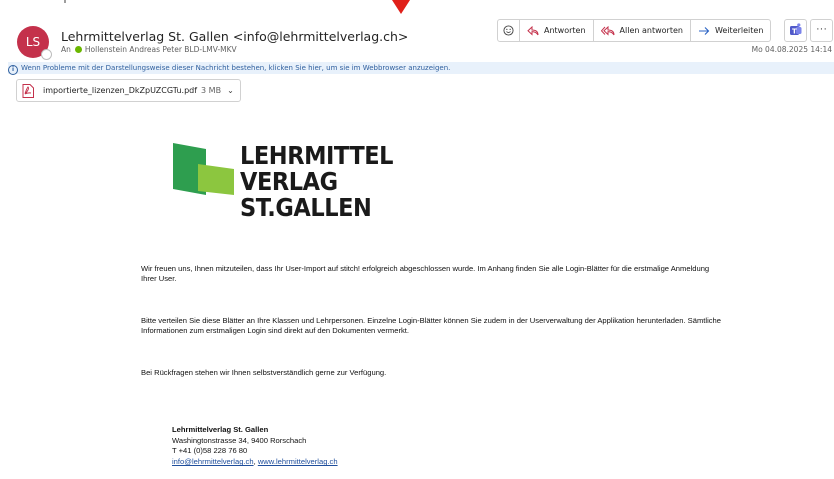 This screenshot has width=834, height=479. I want to click on chevron-down-icon: ⌄, so click(230, 90).